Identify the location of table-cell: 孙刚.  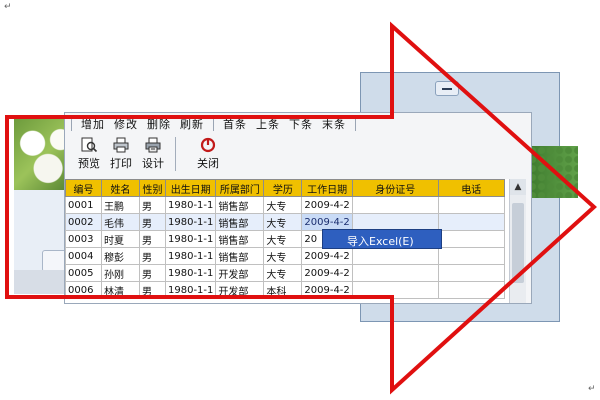
(120, 273).